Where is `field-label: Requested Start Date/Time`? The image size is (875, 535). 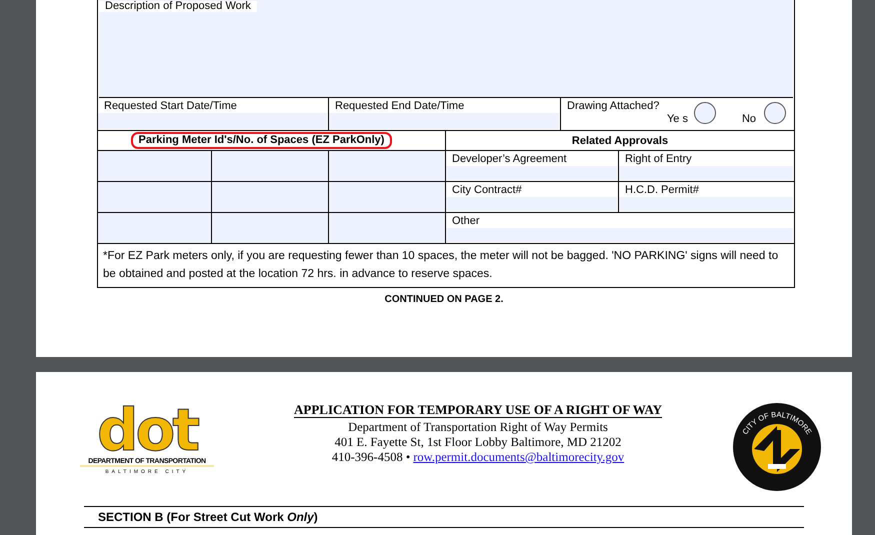 field-label: Requested Start Date/Time is located at coordinates (170, 106).